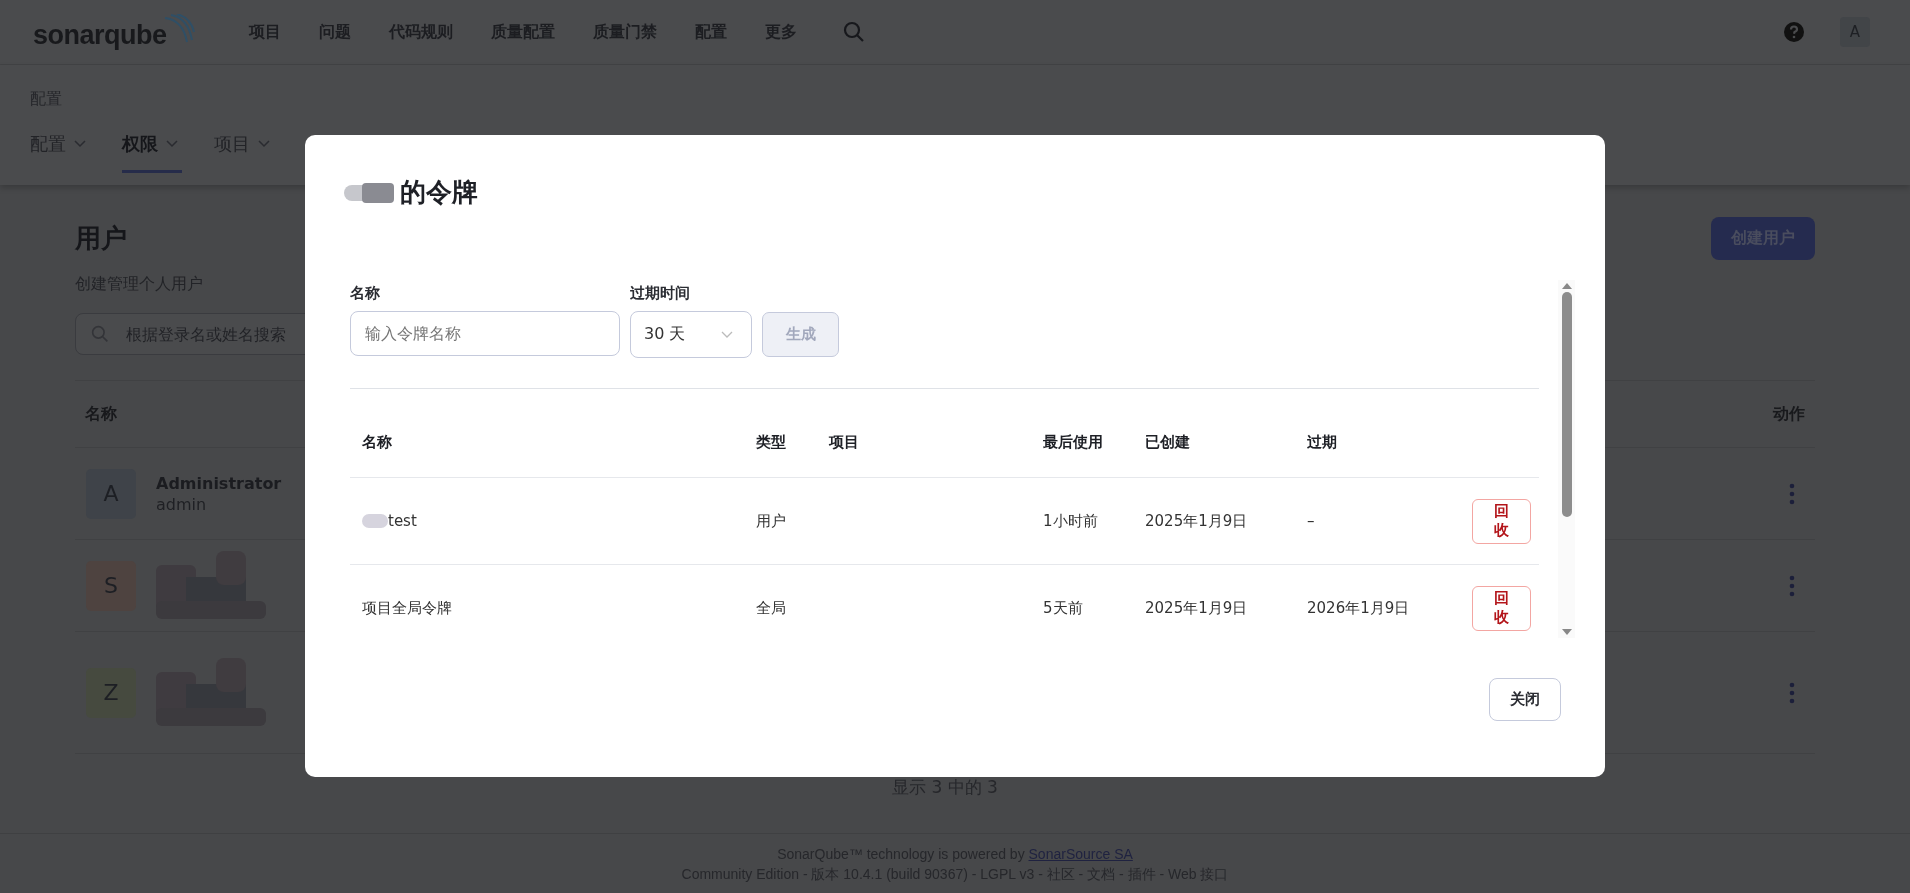  What do you see at coordinates (402, 521) in the screenshot?
I see `table-cell: test` at bounding box center [402, 521].